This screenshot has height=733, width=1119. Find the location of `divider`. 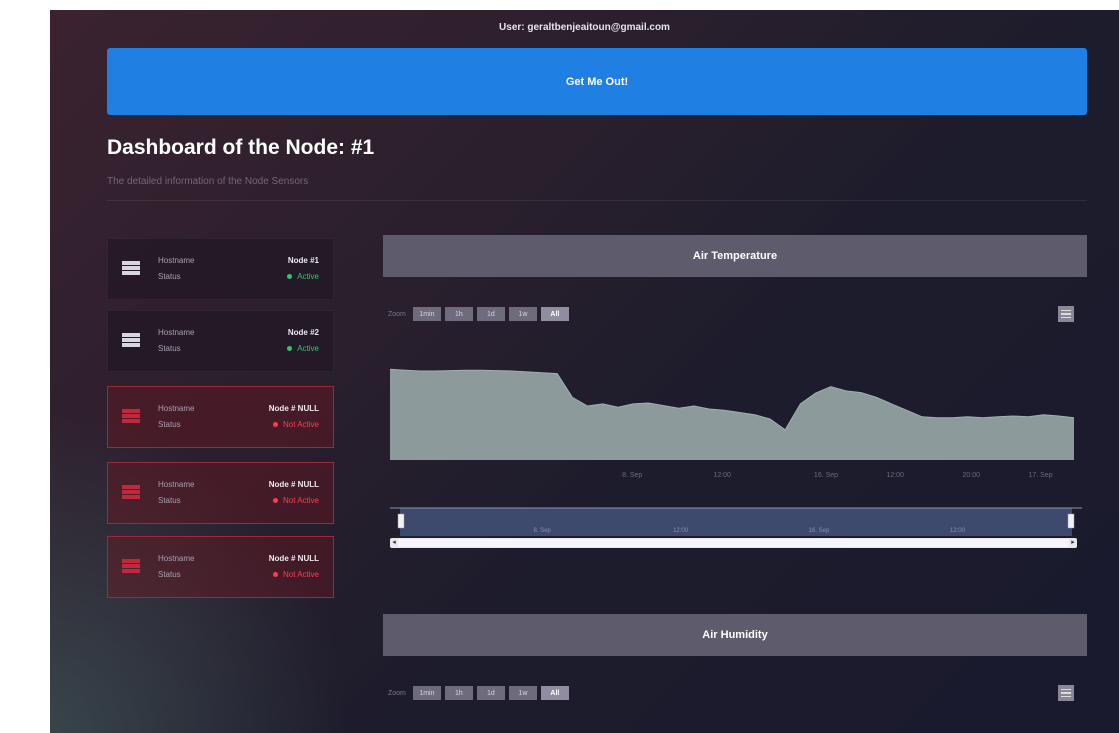

divider is located at coordinates (597, 200).